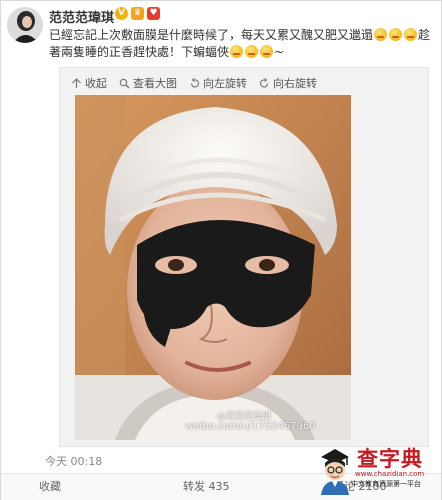 This screenshot has width=442, height=500. Describe the element at coordinates (264, 82) in the screenshot. I see `rotate-right-icon` at that location.